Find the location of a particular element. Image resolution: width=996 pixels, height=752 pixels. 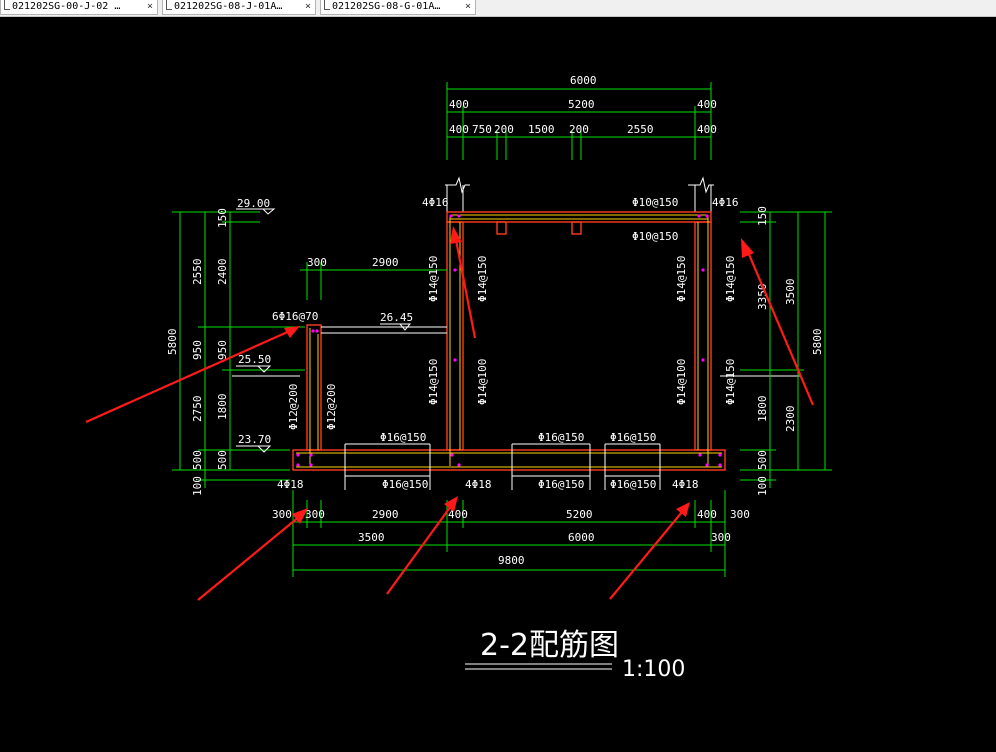

rebar-label-base-top-3: Φ16@150 is located at coordinates (633, 437).